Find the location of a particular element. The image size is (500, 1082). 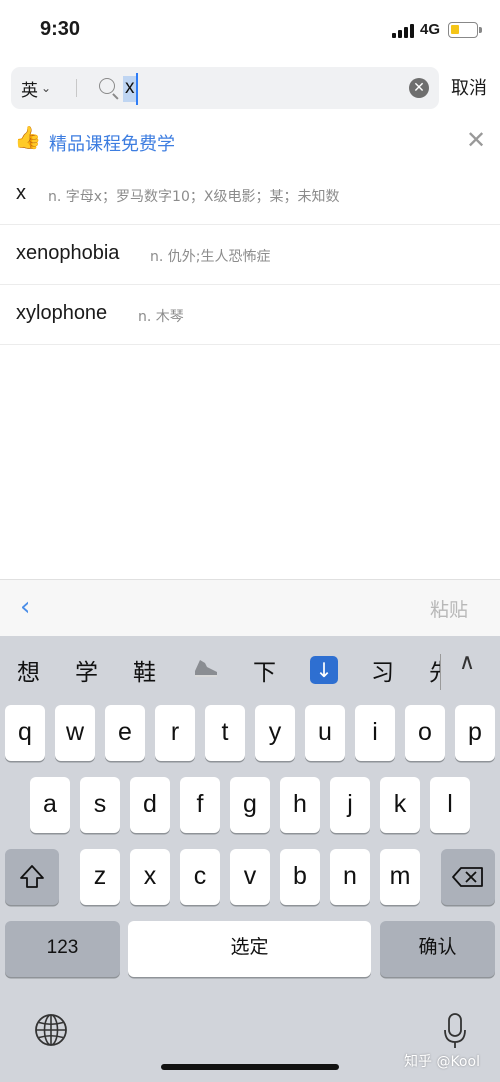

shift-key is located at coordinates (32, 877).